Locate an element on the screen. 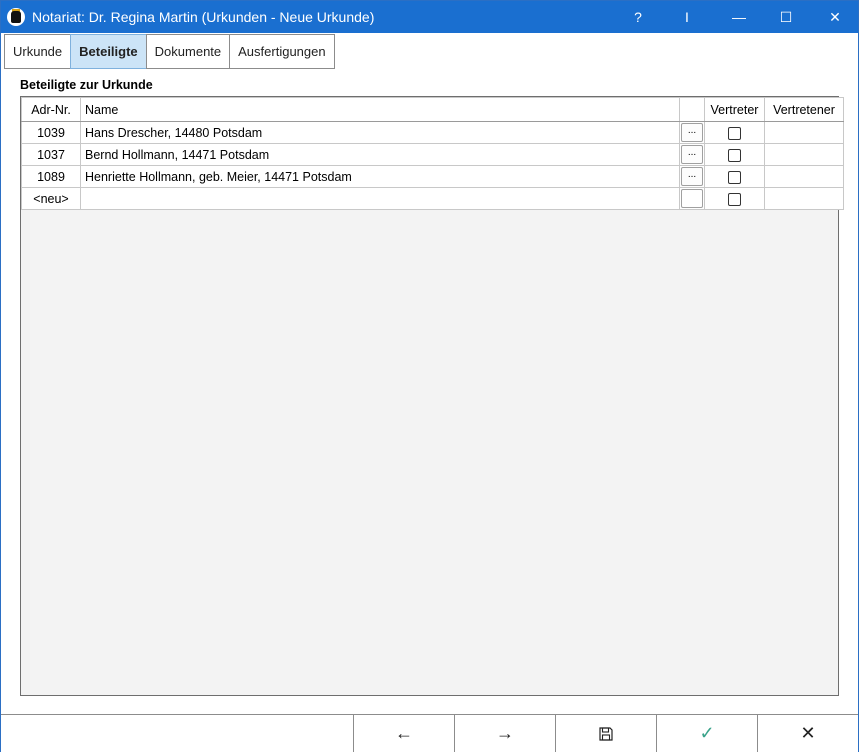 This screenshot has height=752, width=859. bottom-button-bar: ← → ✓ ✕ is located at coordinates (429, 733).